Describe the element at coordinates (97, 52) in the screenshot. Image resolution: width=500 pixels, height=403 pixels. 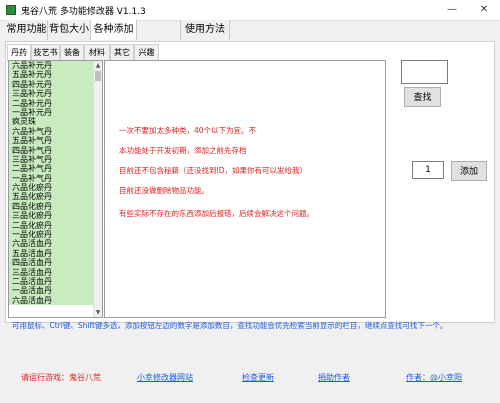
I see `tab-materials: 材料` at that location.